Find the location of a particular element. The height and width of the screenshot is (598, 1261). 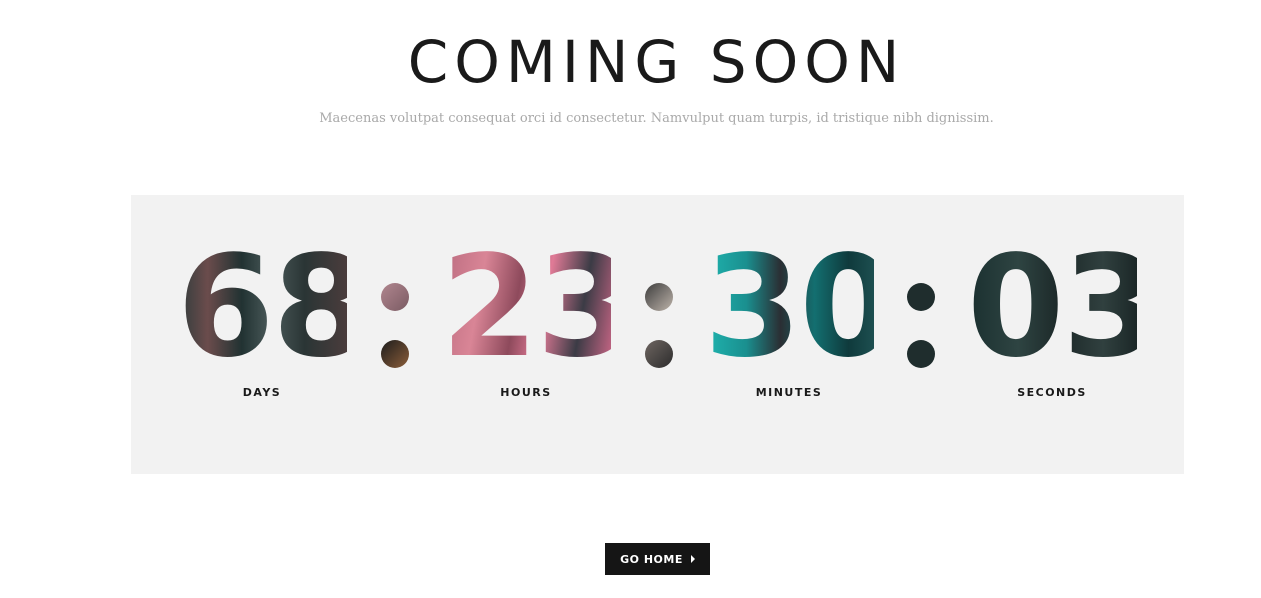

countdown-minutes: 30 MINUTES is located at coordinates (800, 319).